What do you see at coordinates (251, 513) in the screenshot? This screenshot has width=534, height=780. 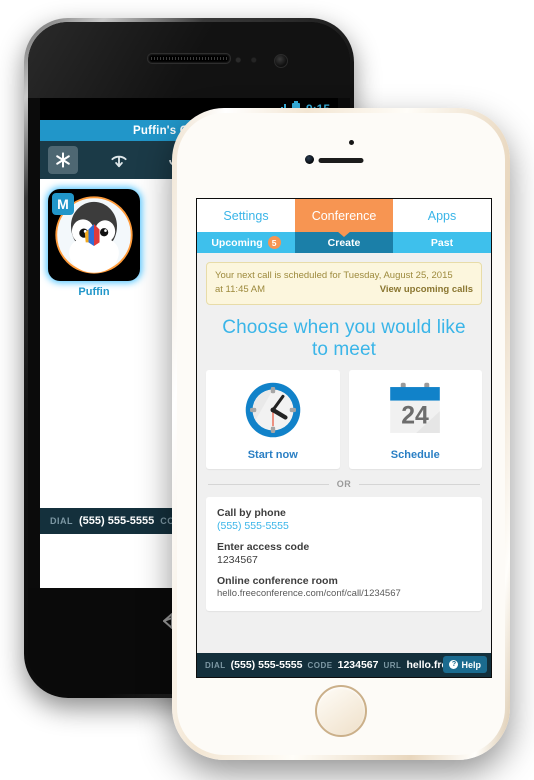 I see `call-by-phone-title: Call by phone` at bounding box center [251, 513].